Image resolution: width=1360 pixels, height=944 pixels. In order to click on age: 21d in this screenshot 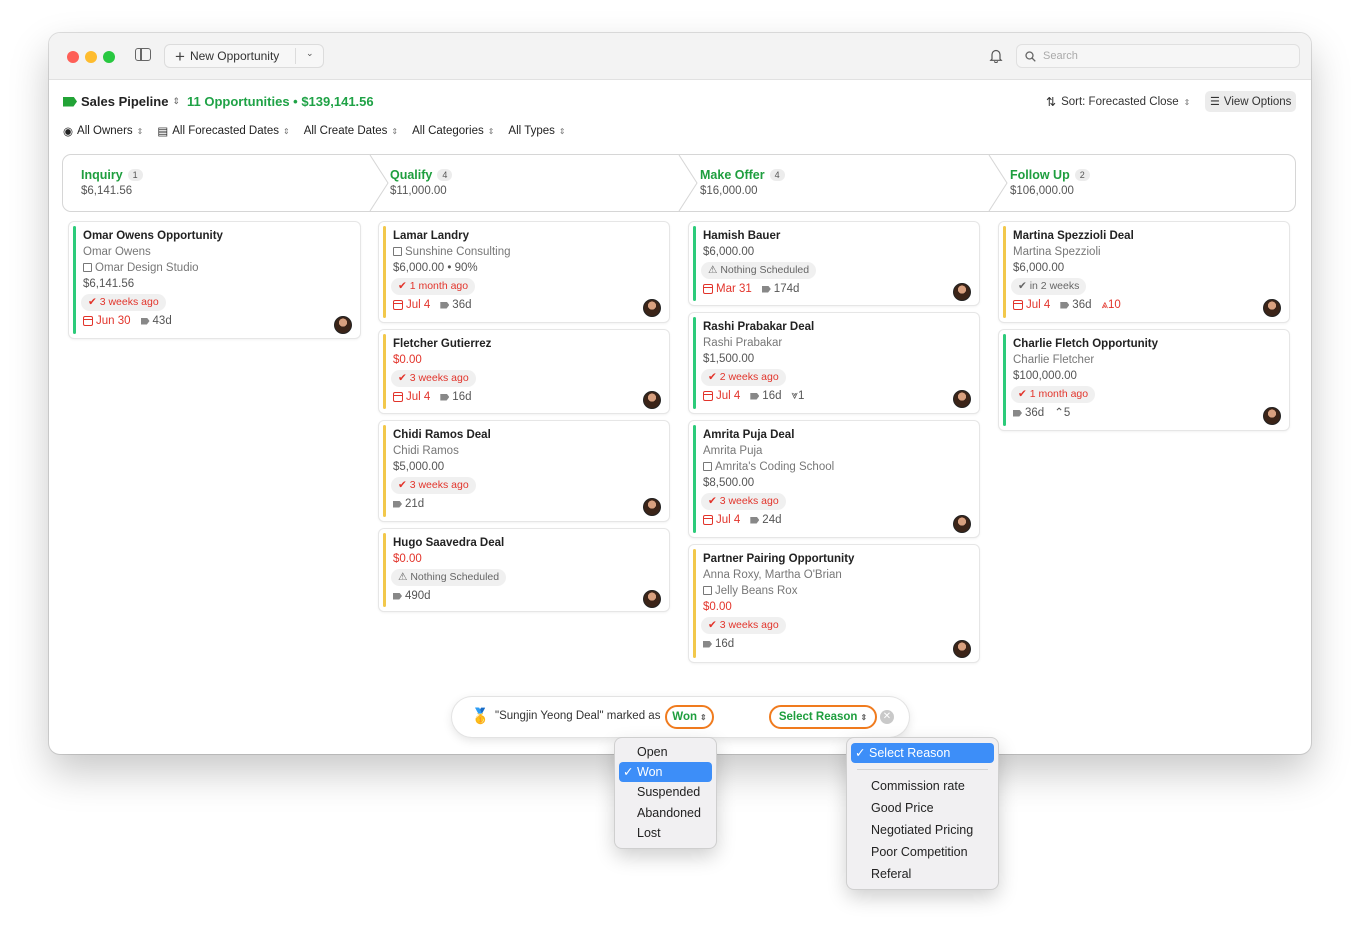, I will do `click(408, 504)`.